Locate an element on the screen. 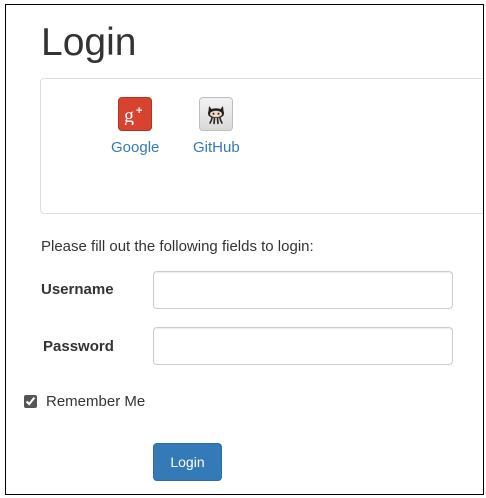 Image resolution: width=486 pixels, height=498 pixels. github-login-link: GitHub is located at coordinates (216, 126).